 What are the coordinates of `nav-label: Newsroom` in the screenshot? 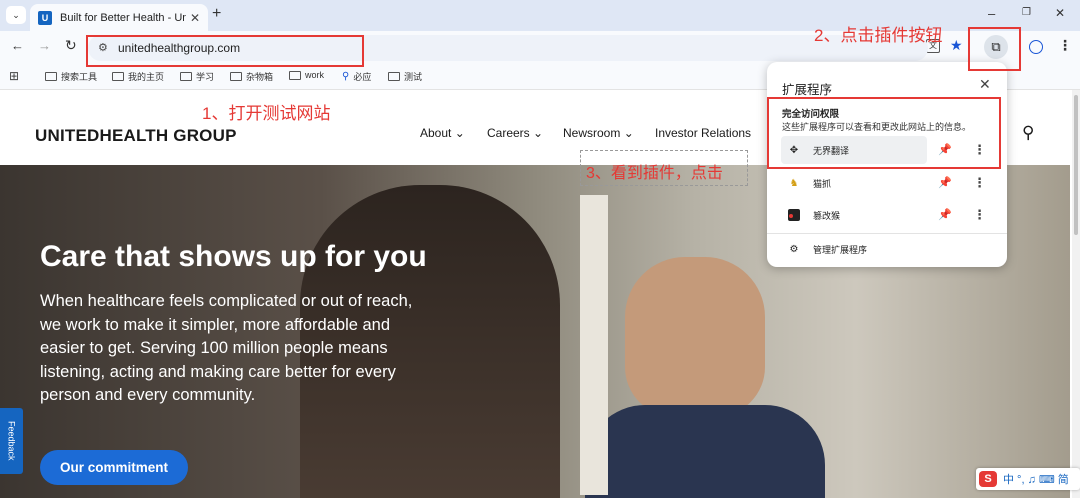 It's located at (592, 133).